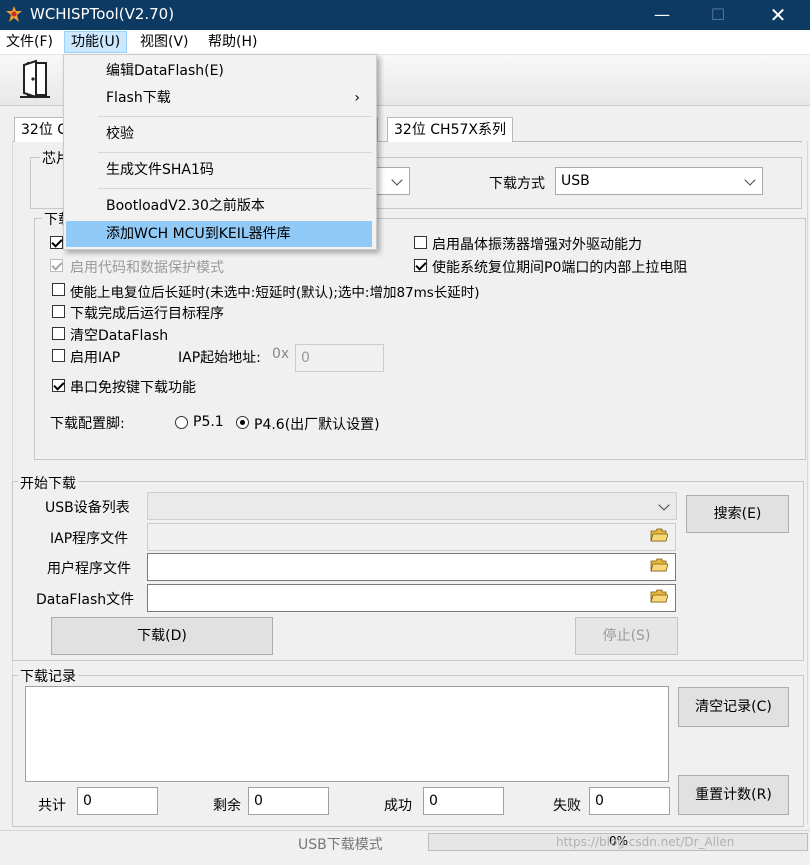 This screenshot has height=865, width=810. Describe the element at coordinates (567, 806) in the screenshot. I see `fail-label: 失败` at that location.